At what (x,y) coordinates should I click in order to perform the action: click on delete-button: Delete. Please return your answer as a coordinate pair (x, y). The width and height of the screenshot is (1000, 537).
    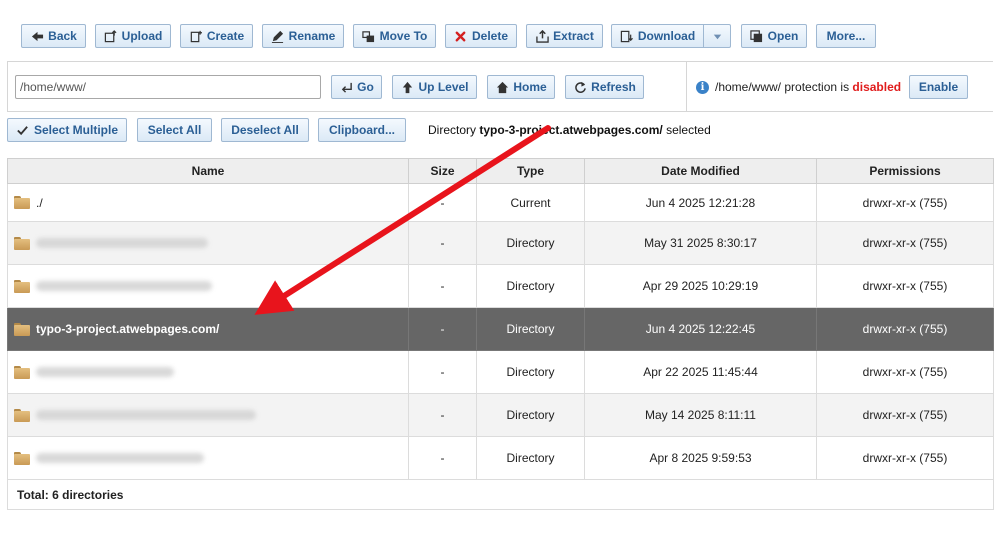
    Looking at the image, I should click on (481, 36).